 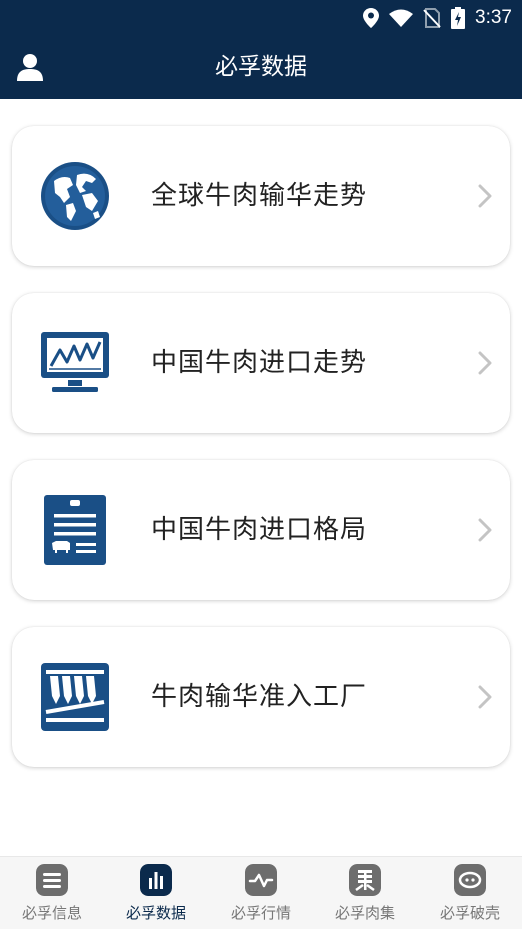 I want to click on tab-info: 必孚信息, so click(x=52, y=893).